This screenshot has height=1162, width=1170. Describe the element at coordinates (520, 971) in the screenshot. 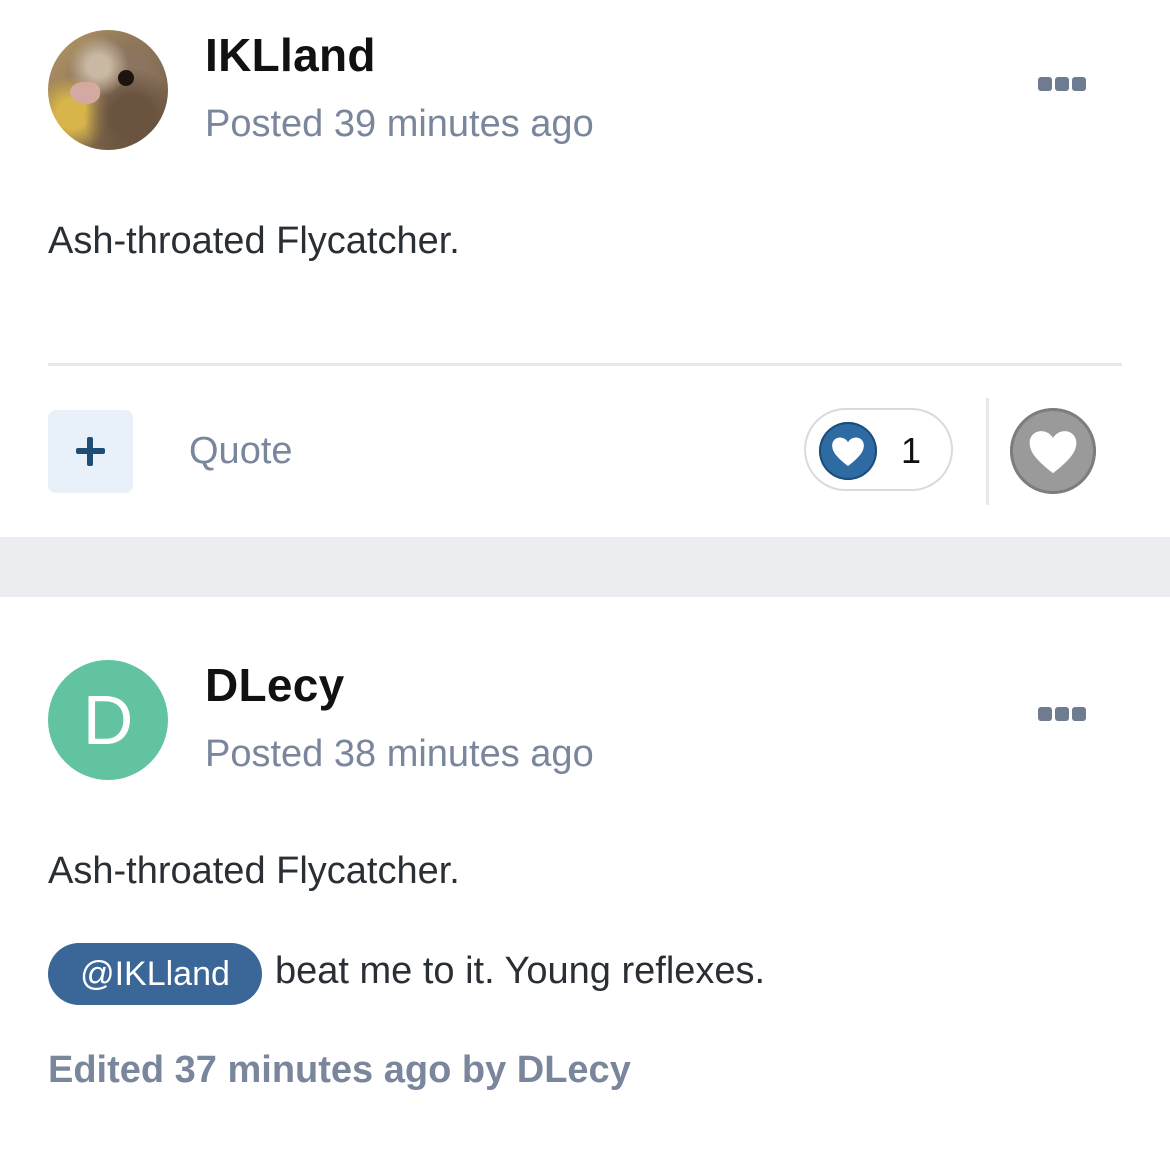

I see `post-body-continuation: beat me to it. Young reflexes.` at that location.